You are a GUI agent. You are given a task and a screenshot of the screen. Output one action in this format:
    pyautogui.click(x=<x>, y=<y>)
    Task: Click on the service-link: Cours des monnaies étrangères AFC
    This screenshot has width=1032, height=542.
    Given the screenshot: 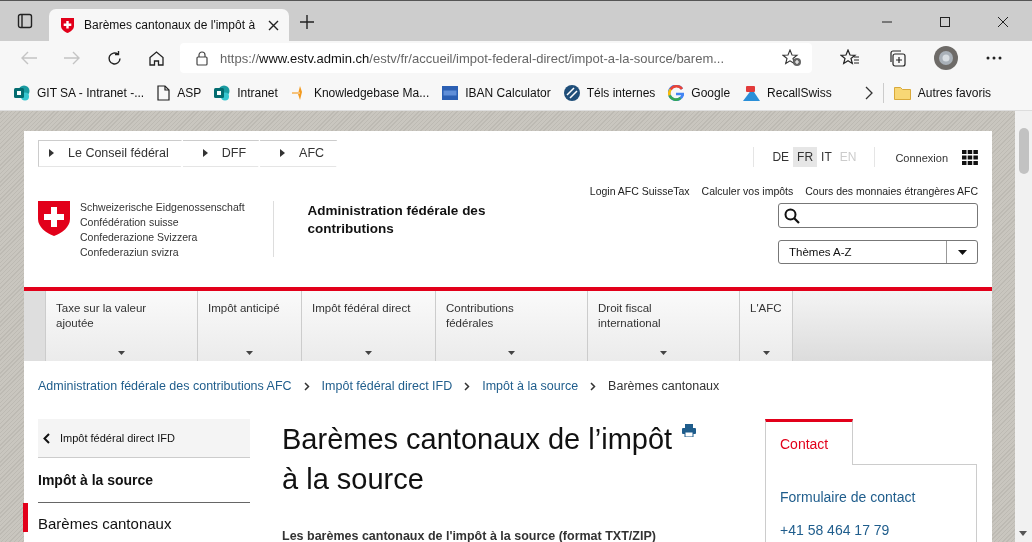 What is the action you would take?
    pyautogui.click(x=891, y=191)
    